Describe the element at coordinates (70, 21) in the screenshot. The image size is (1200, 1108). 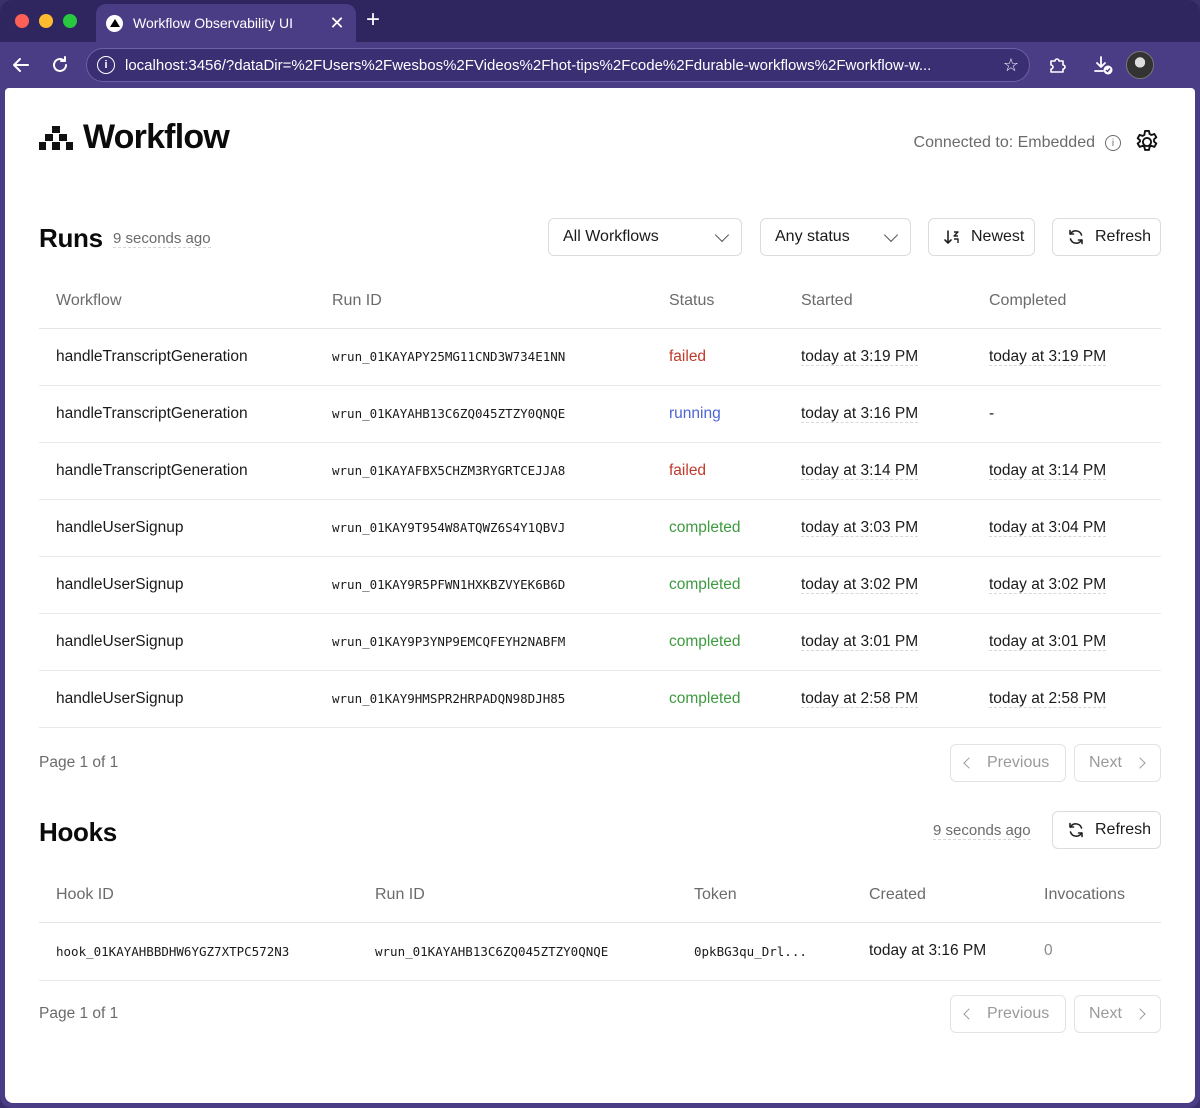
I see `maximize-window-button` at that location.